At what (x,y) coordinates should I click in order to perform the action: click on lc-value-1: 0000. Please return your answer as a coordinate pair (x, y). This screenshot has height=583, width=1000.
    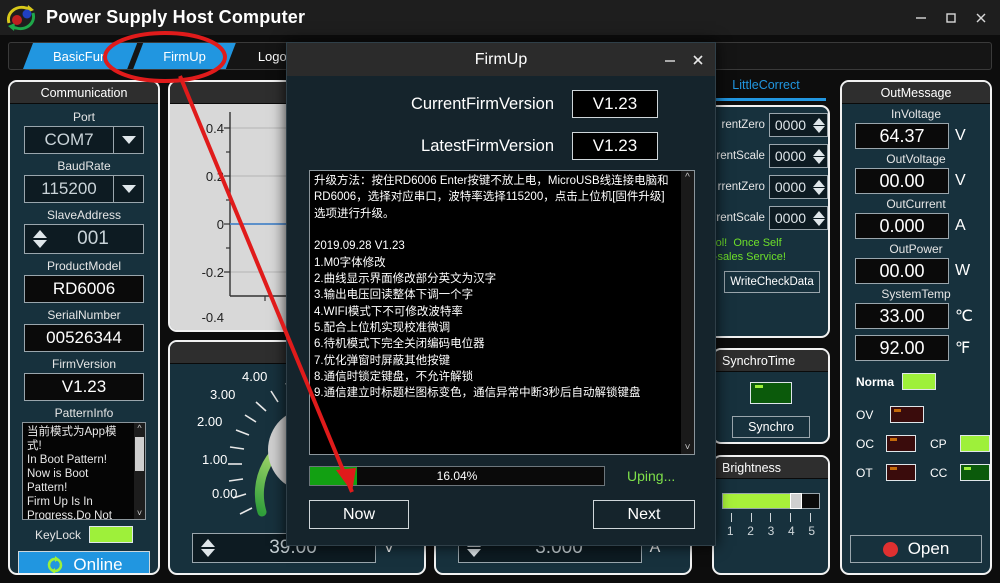
    Looking at the image, I should click on (790, 156).